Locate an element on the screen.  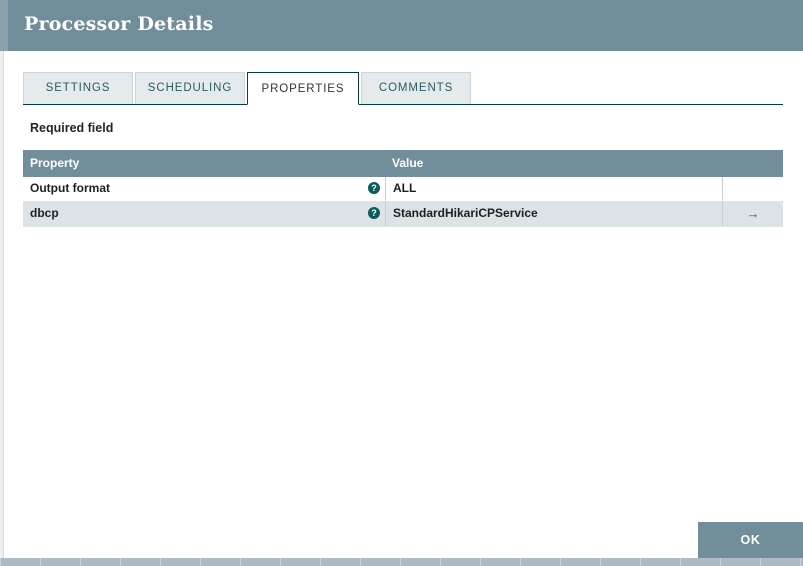
go-to-cell: → is located at coordinates (752, 214).